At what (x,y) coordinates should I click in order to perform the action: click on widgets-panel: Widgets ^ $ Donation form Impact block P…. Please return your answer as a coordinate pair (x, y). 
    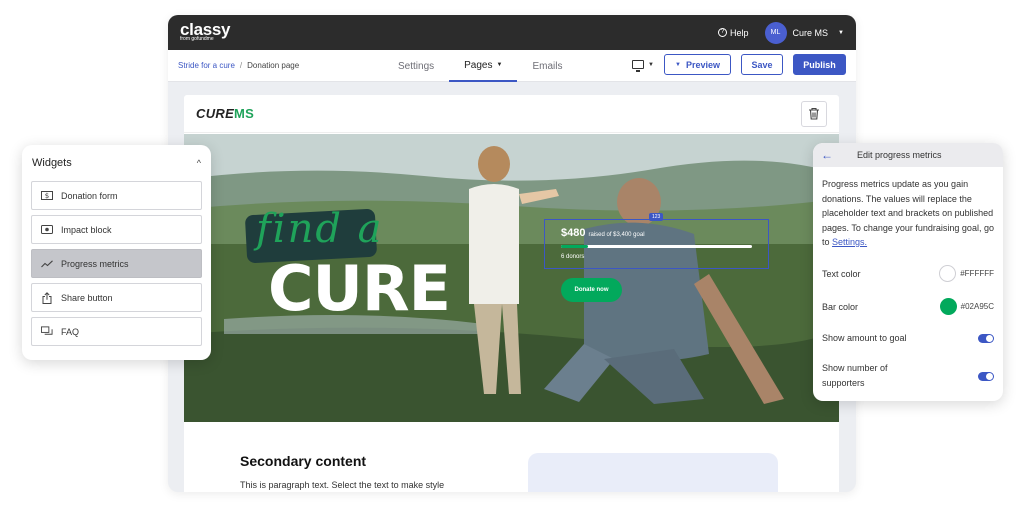
    Looking at the image, I should click on (116, 252).